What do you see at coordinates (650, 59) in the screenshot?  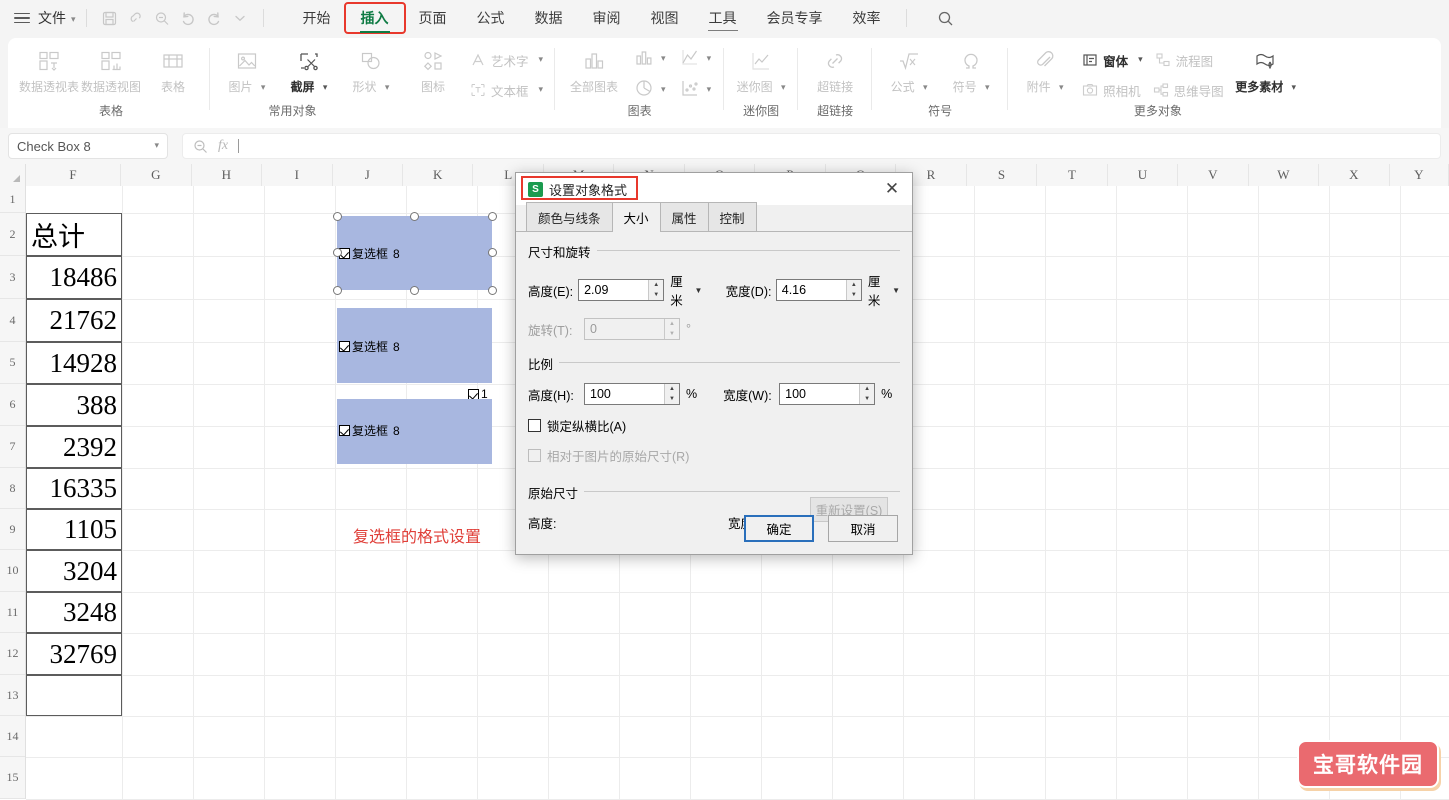 I see `ribbon-button-bar-chart: ▾` at bounding box center [650, 59].